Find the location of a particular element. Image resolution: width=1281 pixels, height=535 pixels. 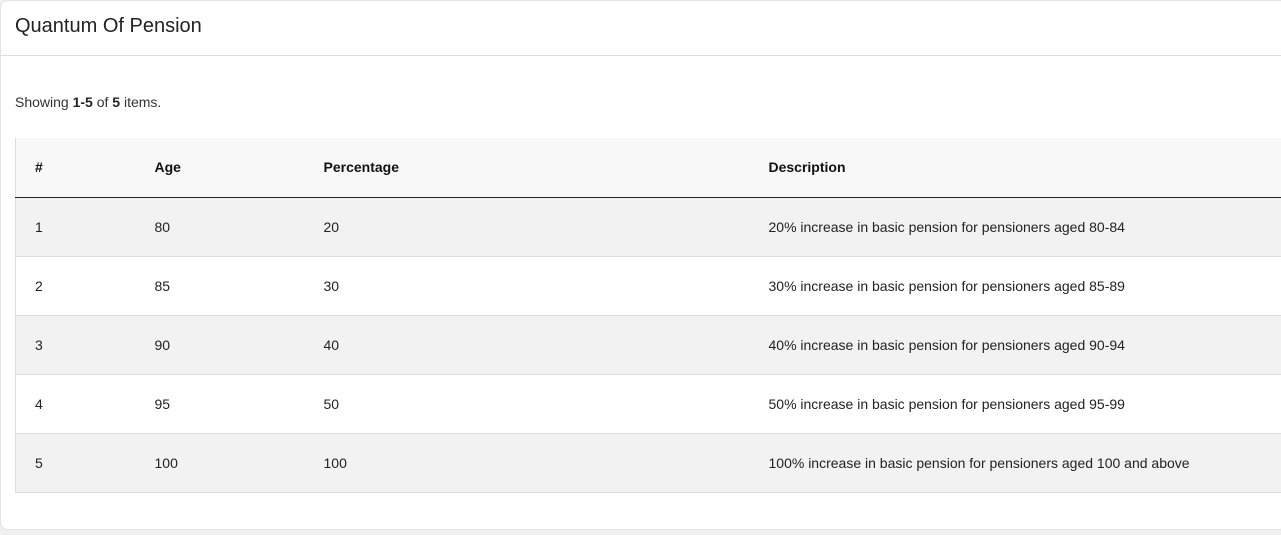

page-title: Quantum Of Pension is located at coordinates (108, 25).